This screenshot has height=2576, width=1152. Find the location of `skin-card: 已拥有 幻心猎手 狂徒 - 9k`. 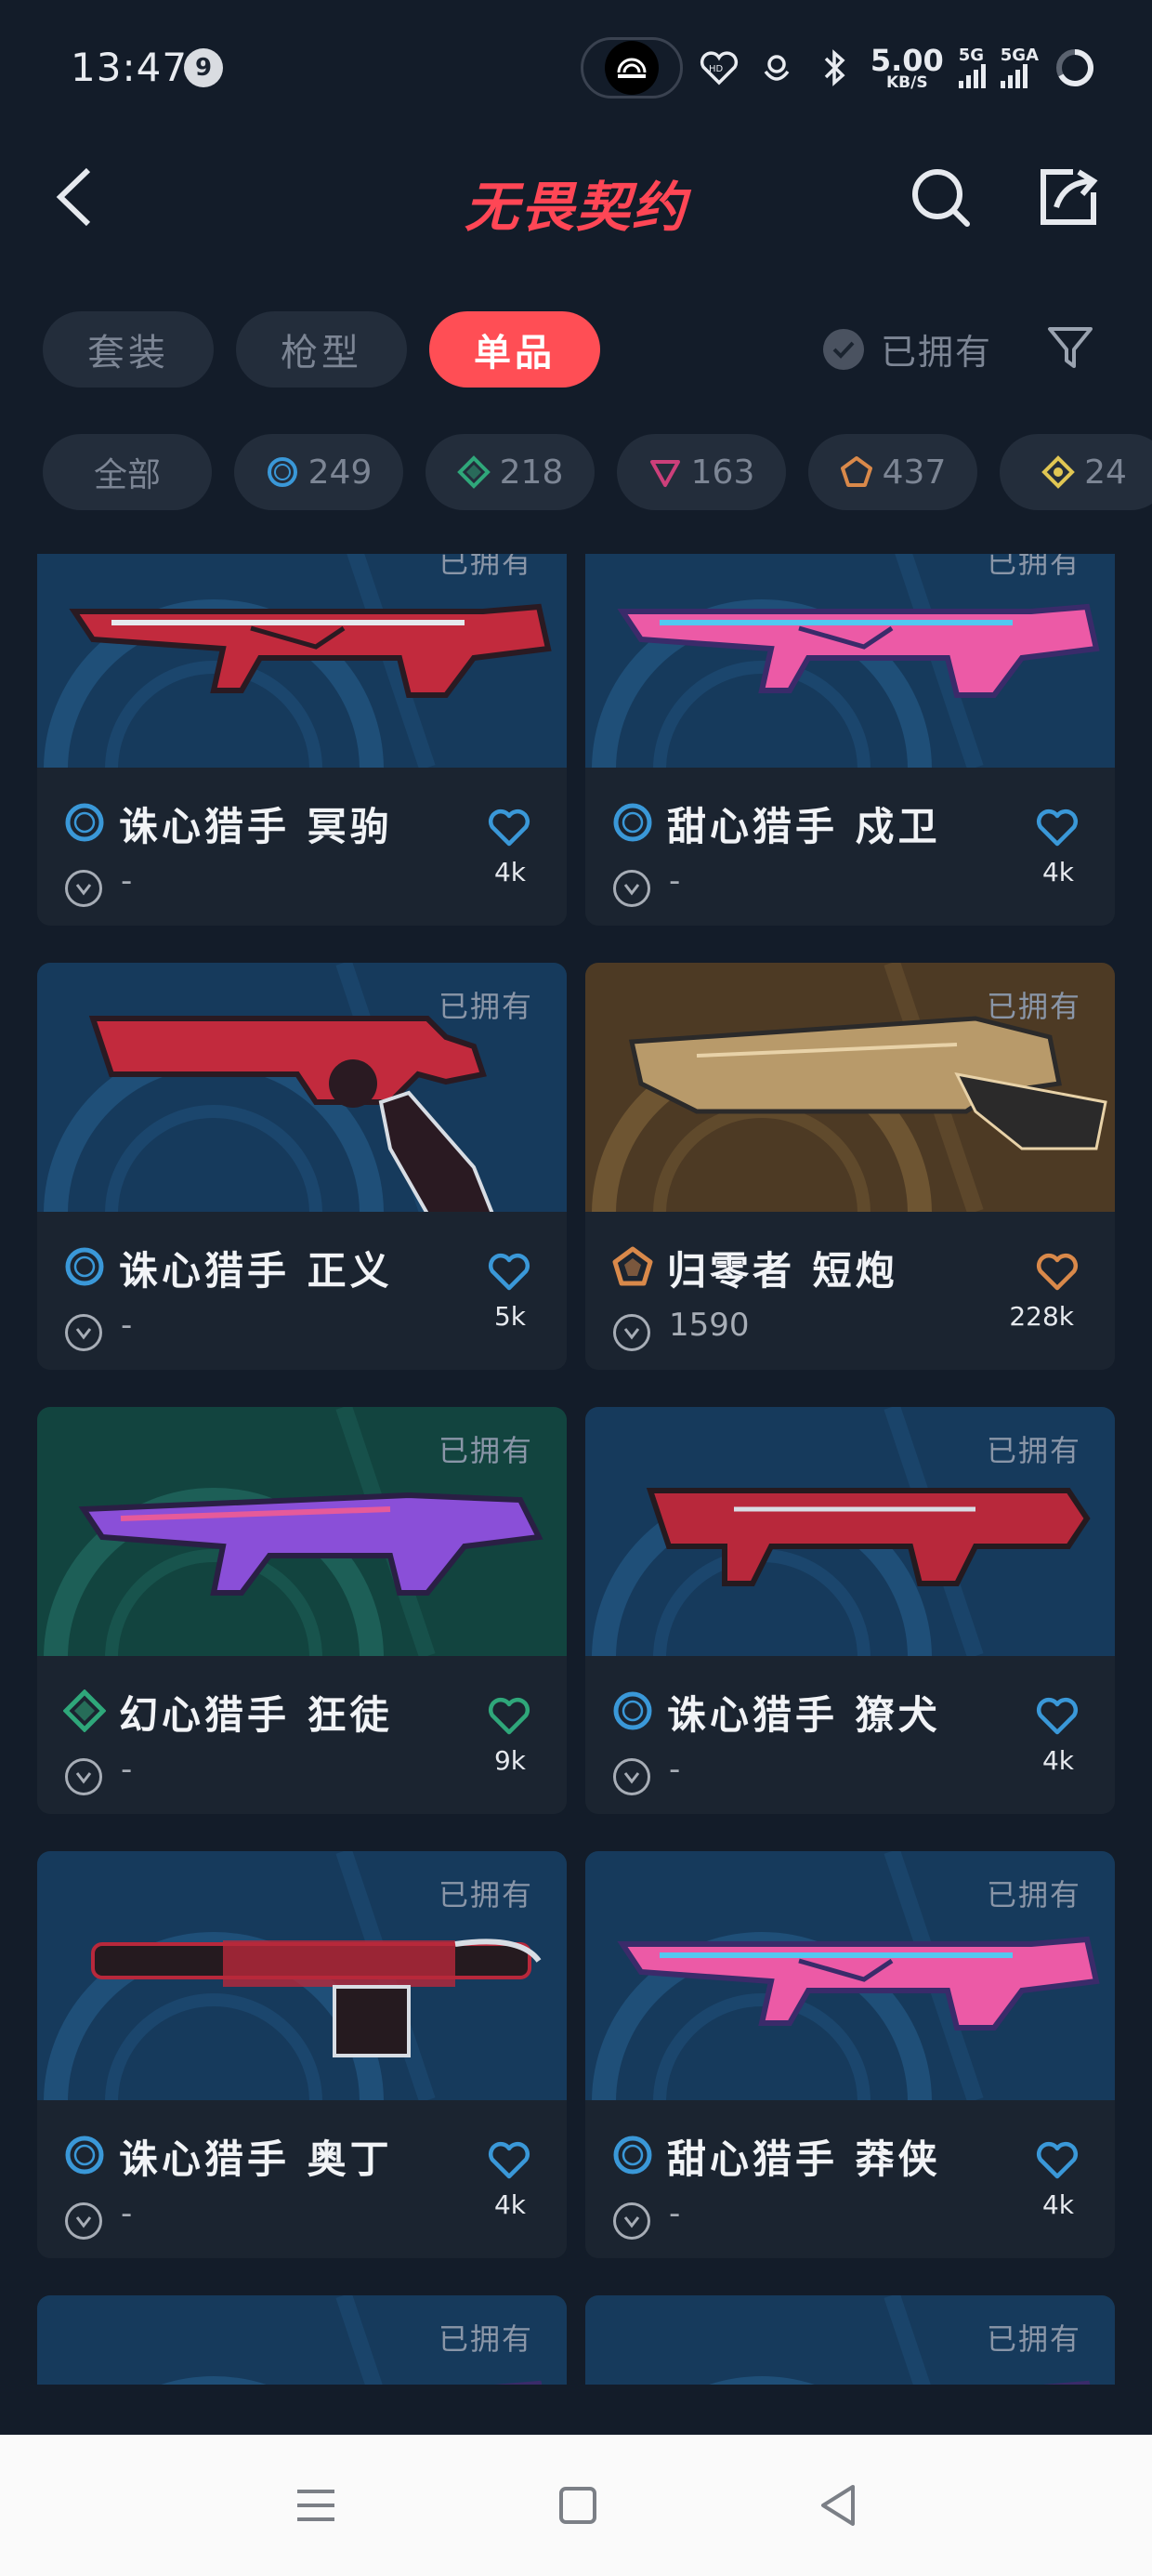

skin-card: 已拥有 幻心猎手 狂徒 - 9k is located at coordinates (302, 1610).